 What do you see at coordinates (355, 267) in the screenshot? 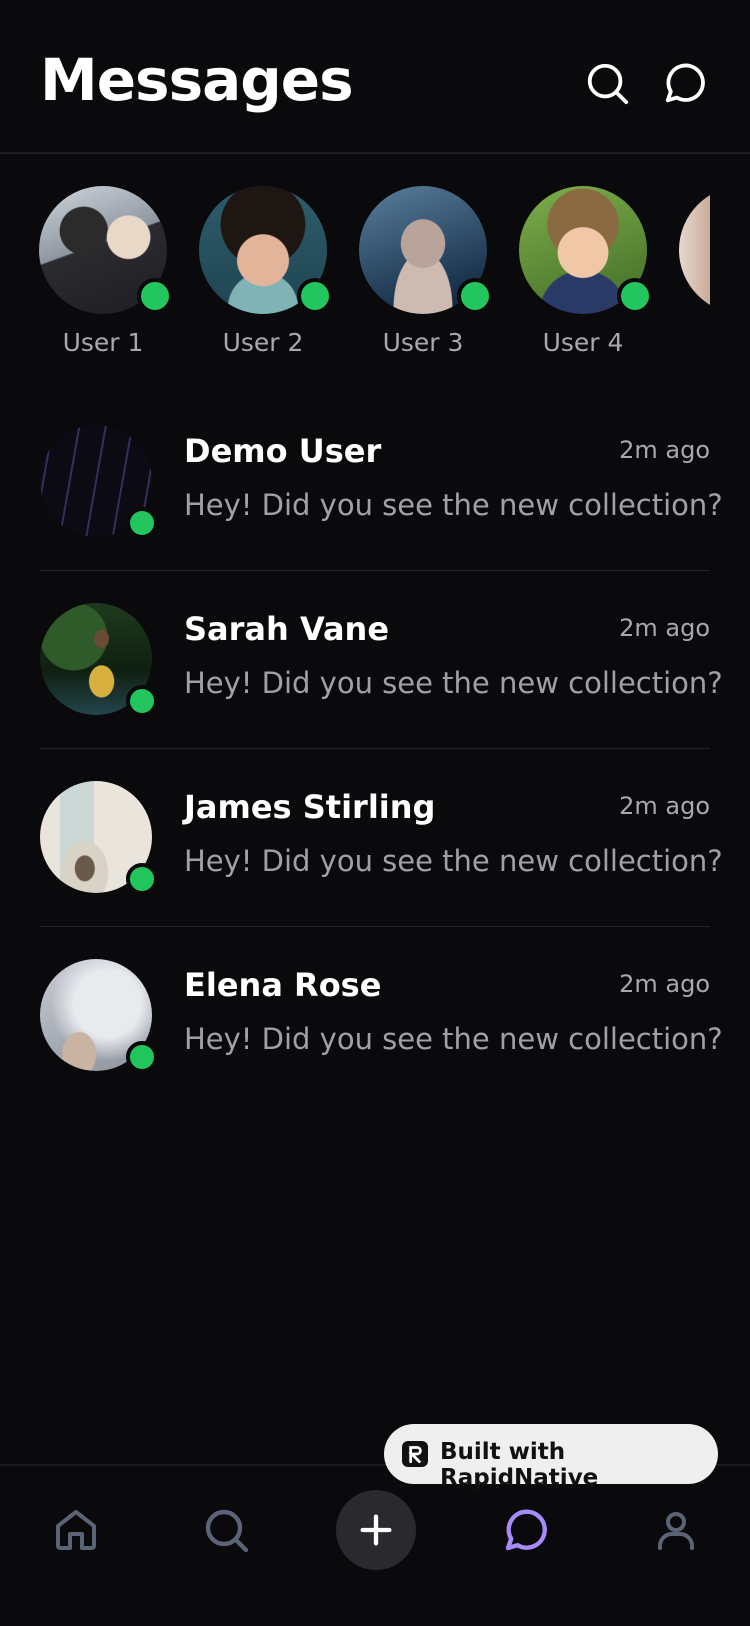
I see `active-users-row: User 1 User 2 User 3 User 4` at bounding box center [355, 267].